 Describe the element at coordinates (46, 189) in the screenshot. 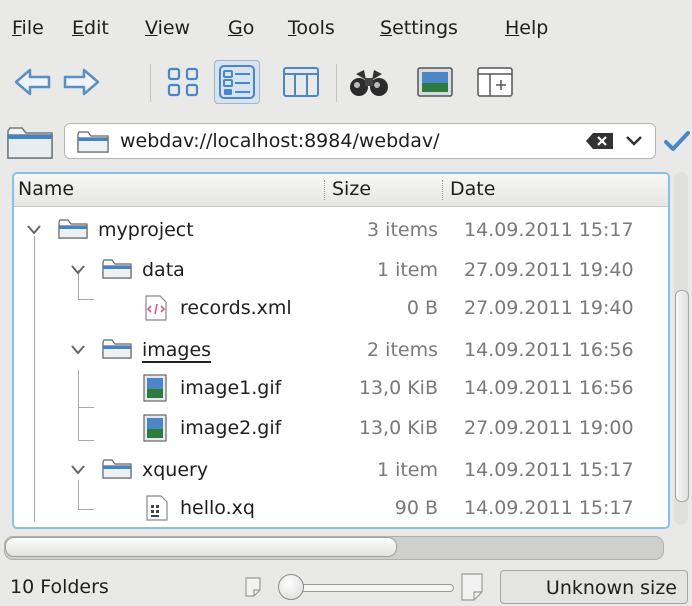

I see `column-name: Name` at that location.